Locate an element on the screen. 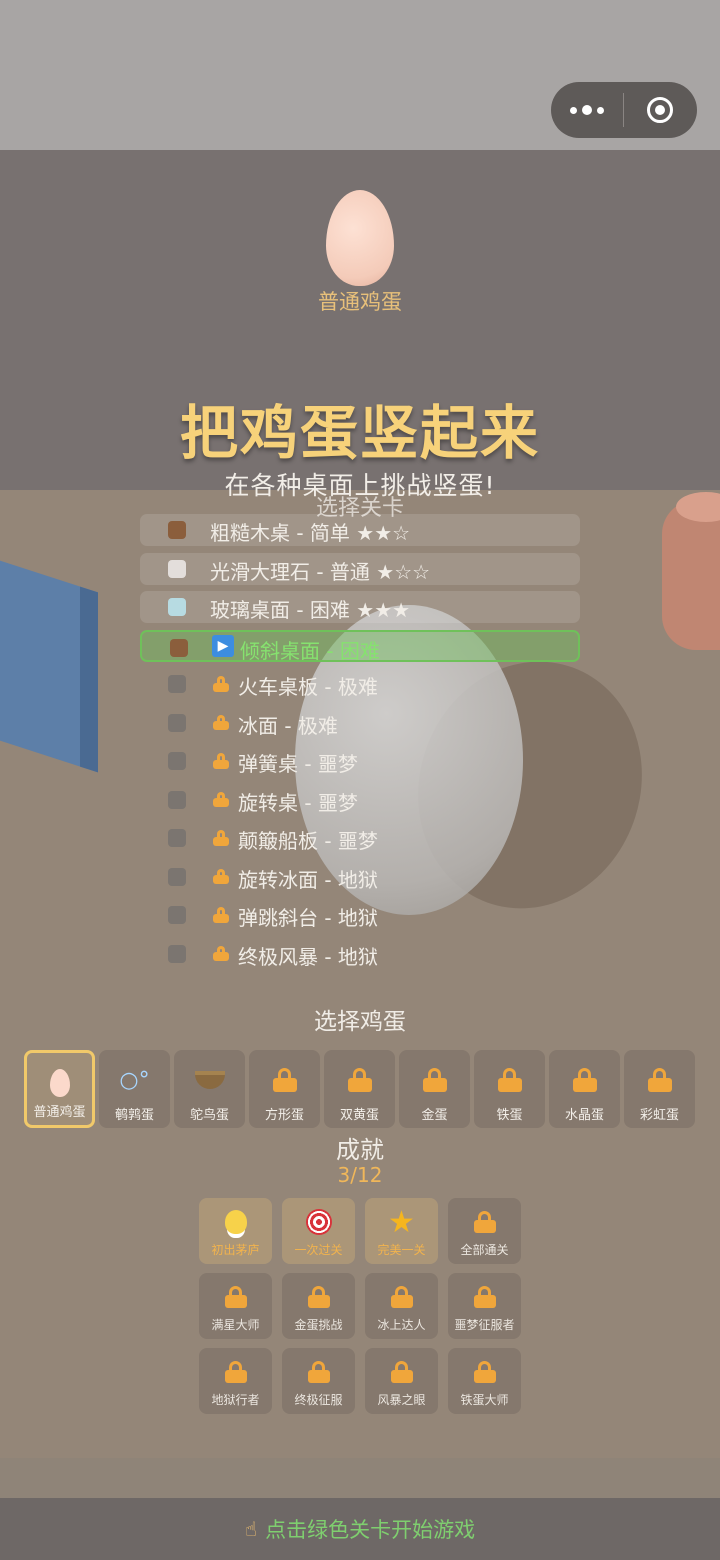 This screenshot has width=720, height=1560. footer-hint: 点击绿色关卡开始游戏 is located at coordinates (370, 1530).